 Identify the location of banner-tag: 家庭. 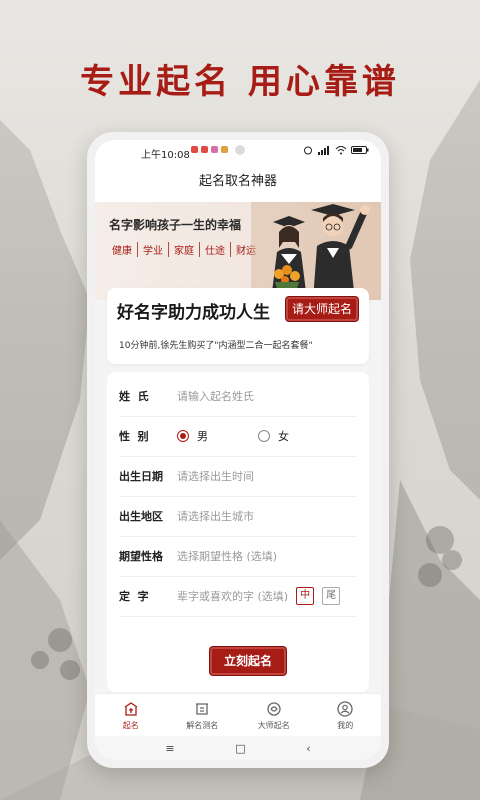
(184, 249).